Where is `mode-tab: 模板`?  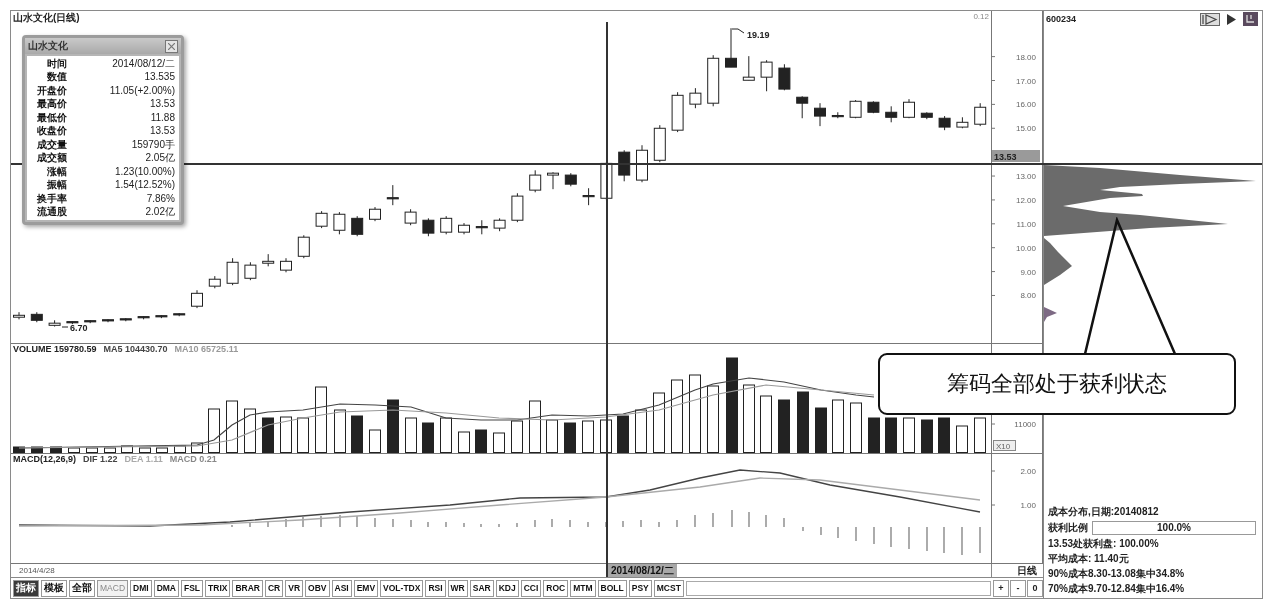
mode-tab: 模板 is located at coordinates (54, 588).